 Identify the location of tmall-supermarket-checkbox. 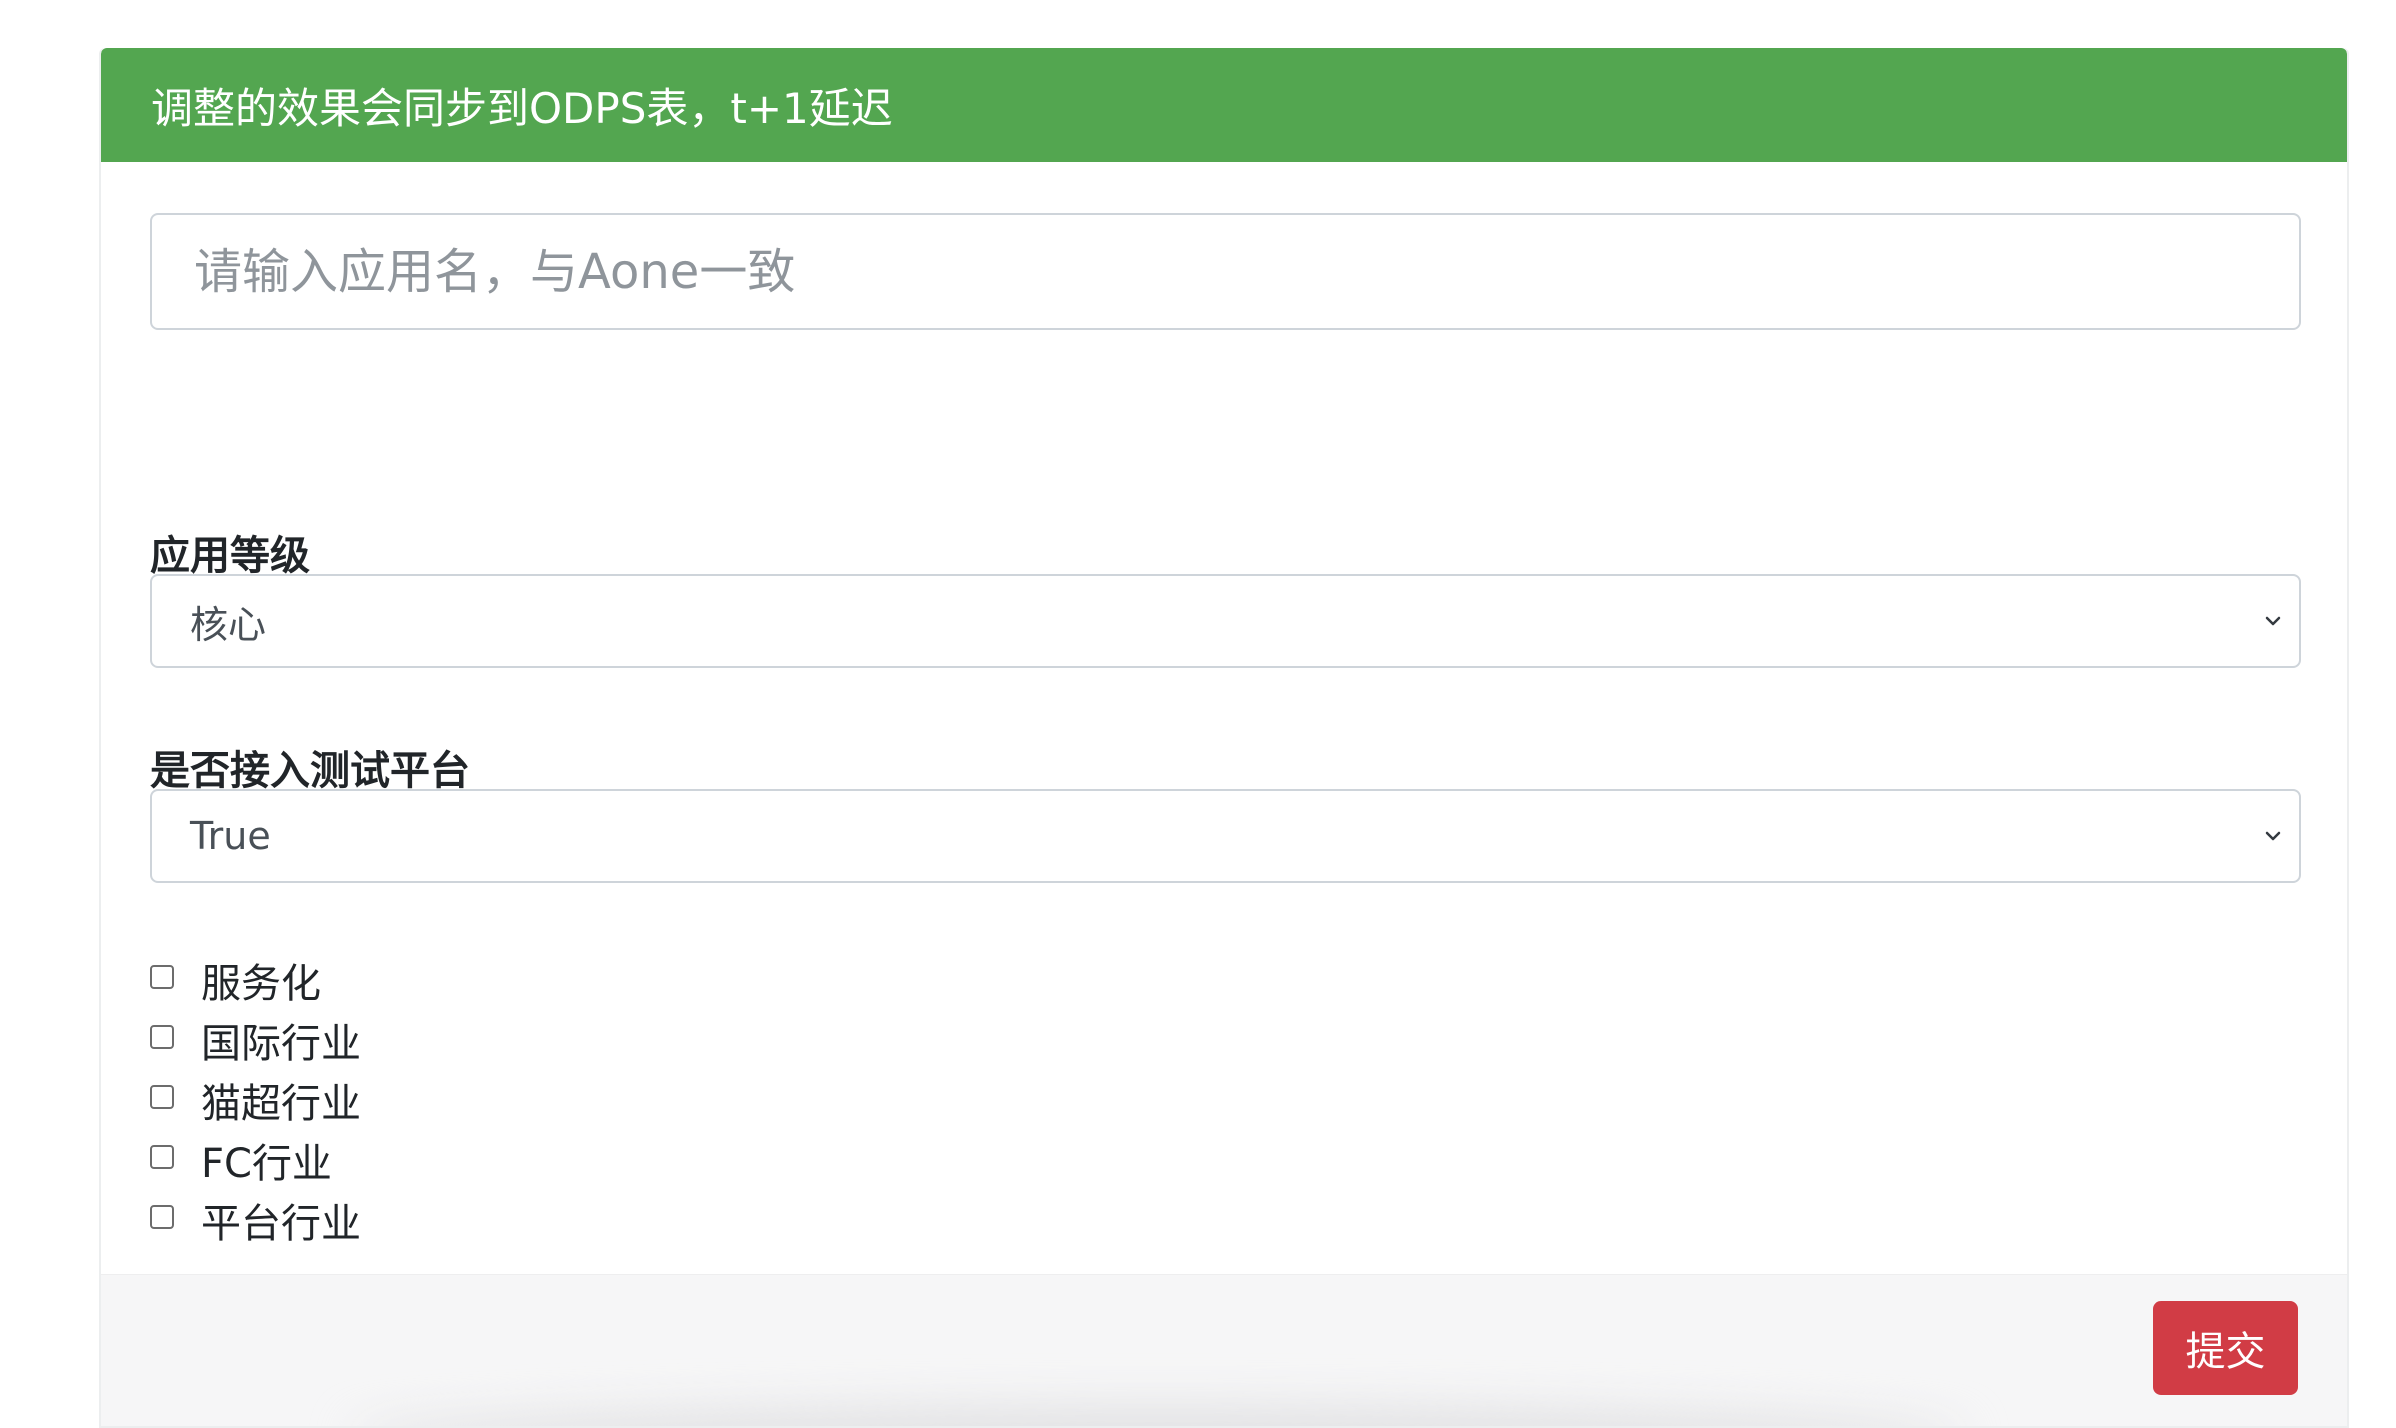
(162, 1097).